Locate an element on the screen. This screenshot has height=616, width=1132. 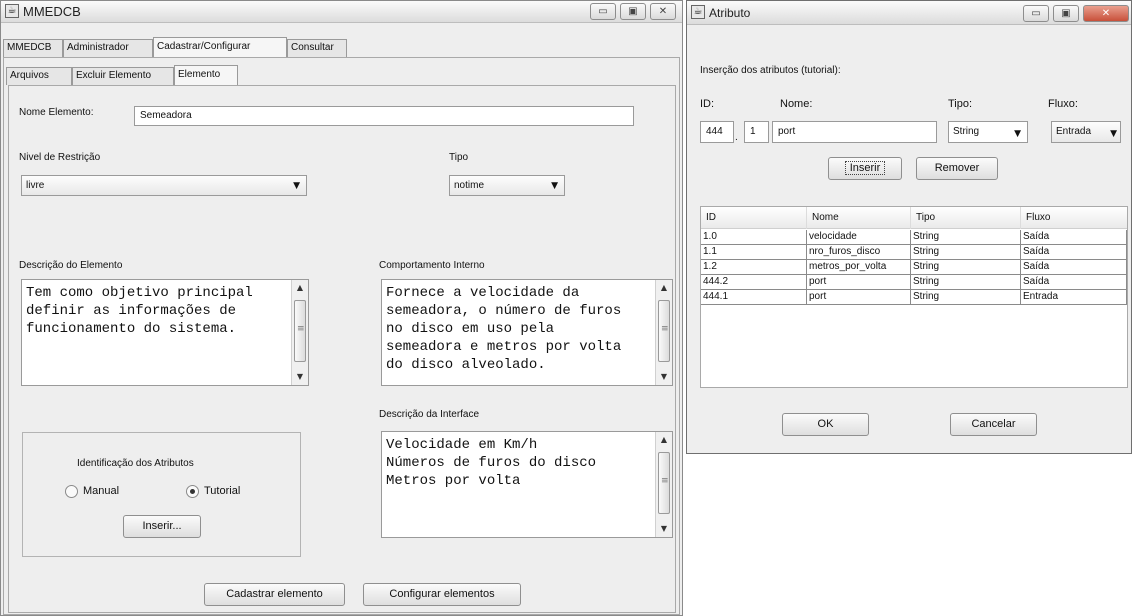
table-row: 1.1 nro_furos_disco String Saída is located at coordinates (914, 252).